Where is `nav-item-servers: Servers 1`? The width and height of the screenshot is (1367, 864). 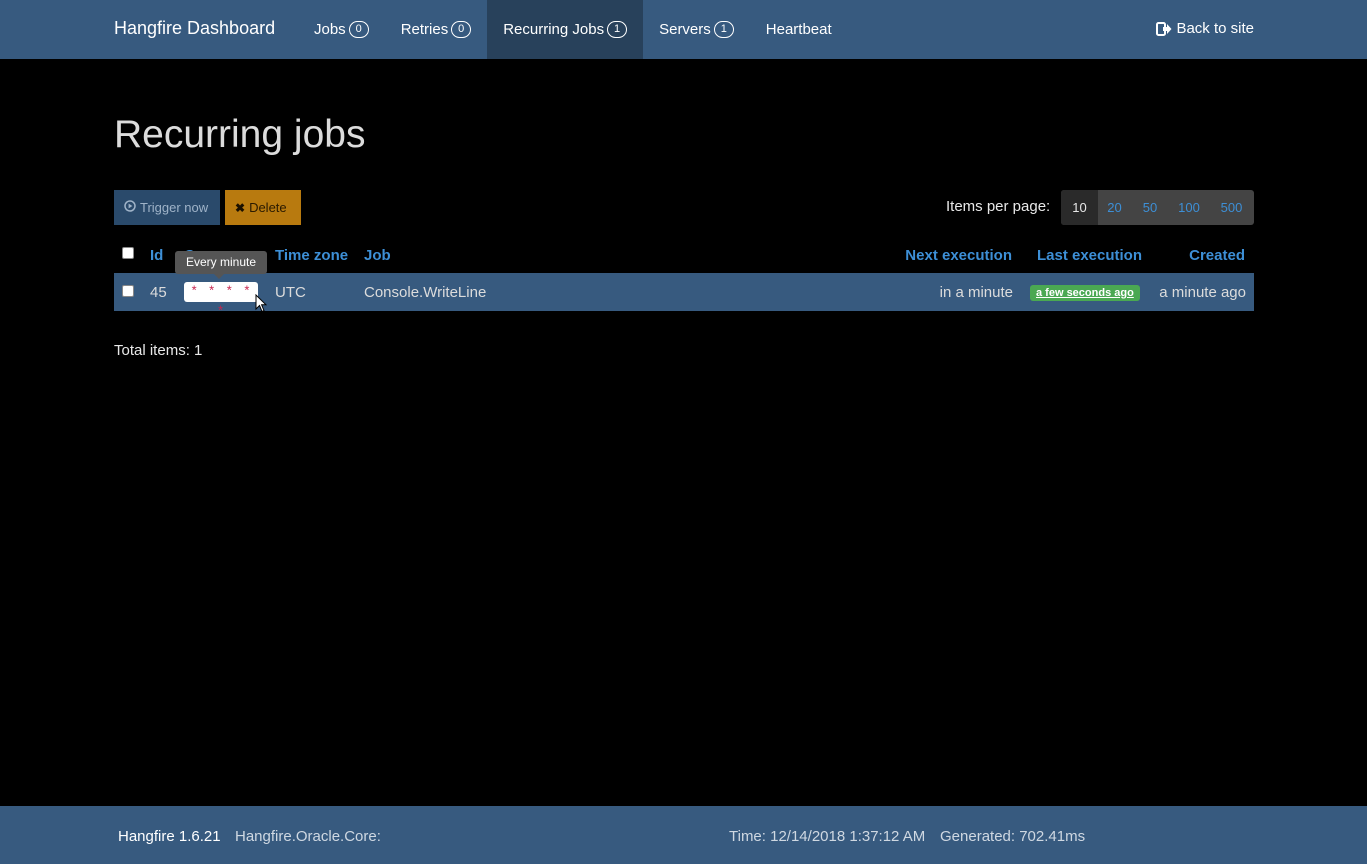
nav-item-servers: Servers 1 is located at coordinates (696, 29).